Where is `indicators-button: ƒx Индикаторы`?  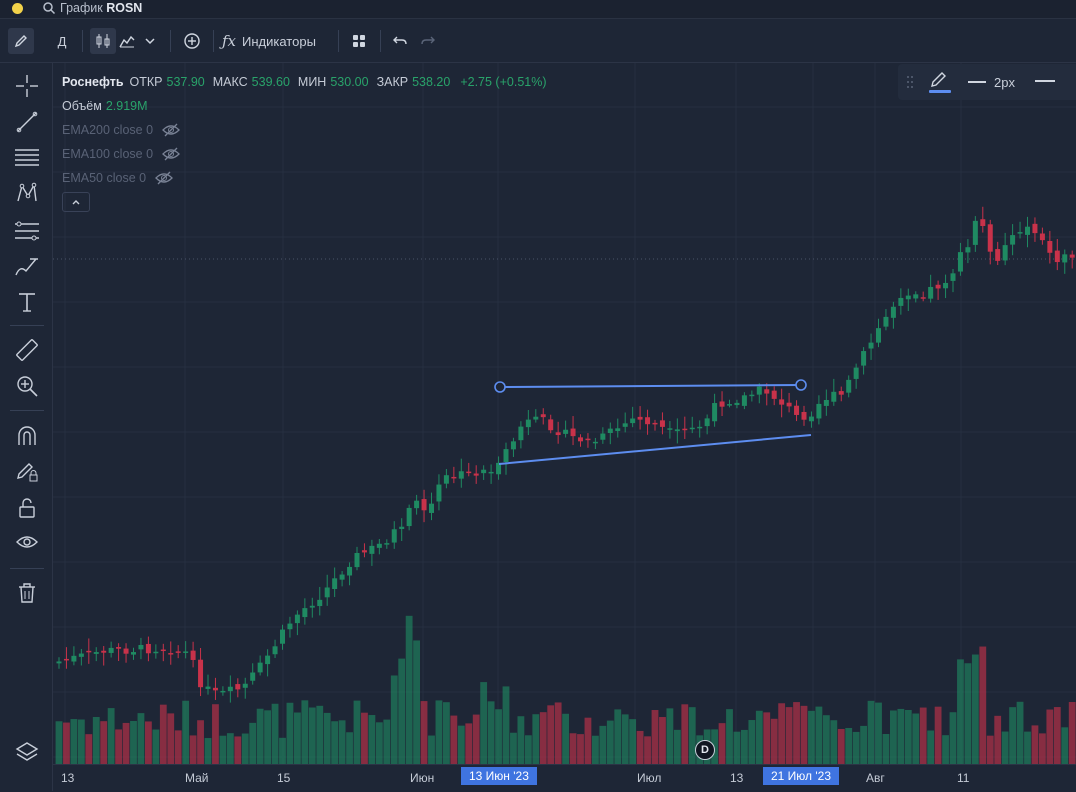 indicators-button: ƒx Индикаторы is located at coordinates (276, 41).